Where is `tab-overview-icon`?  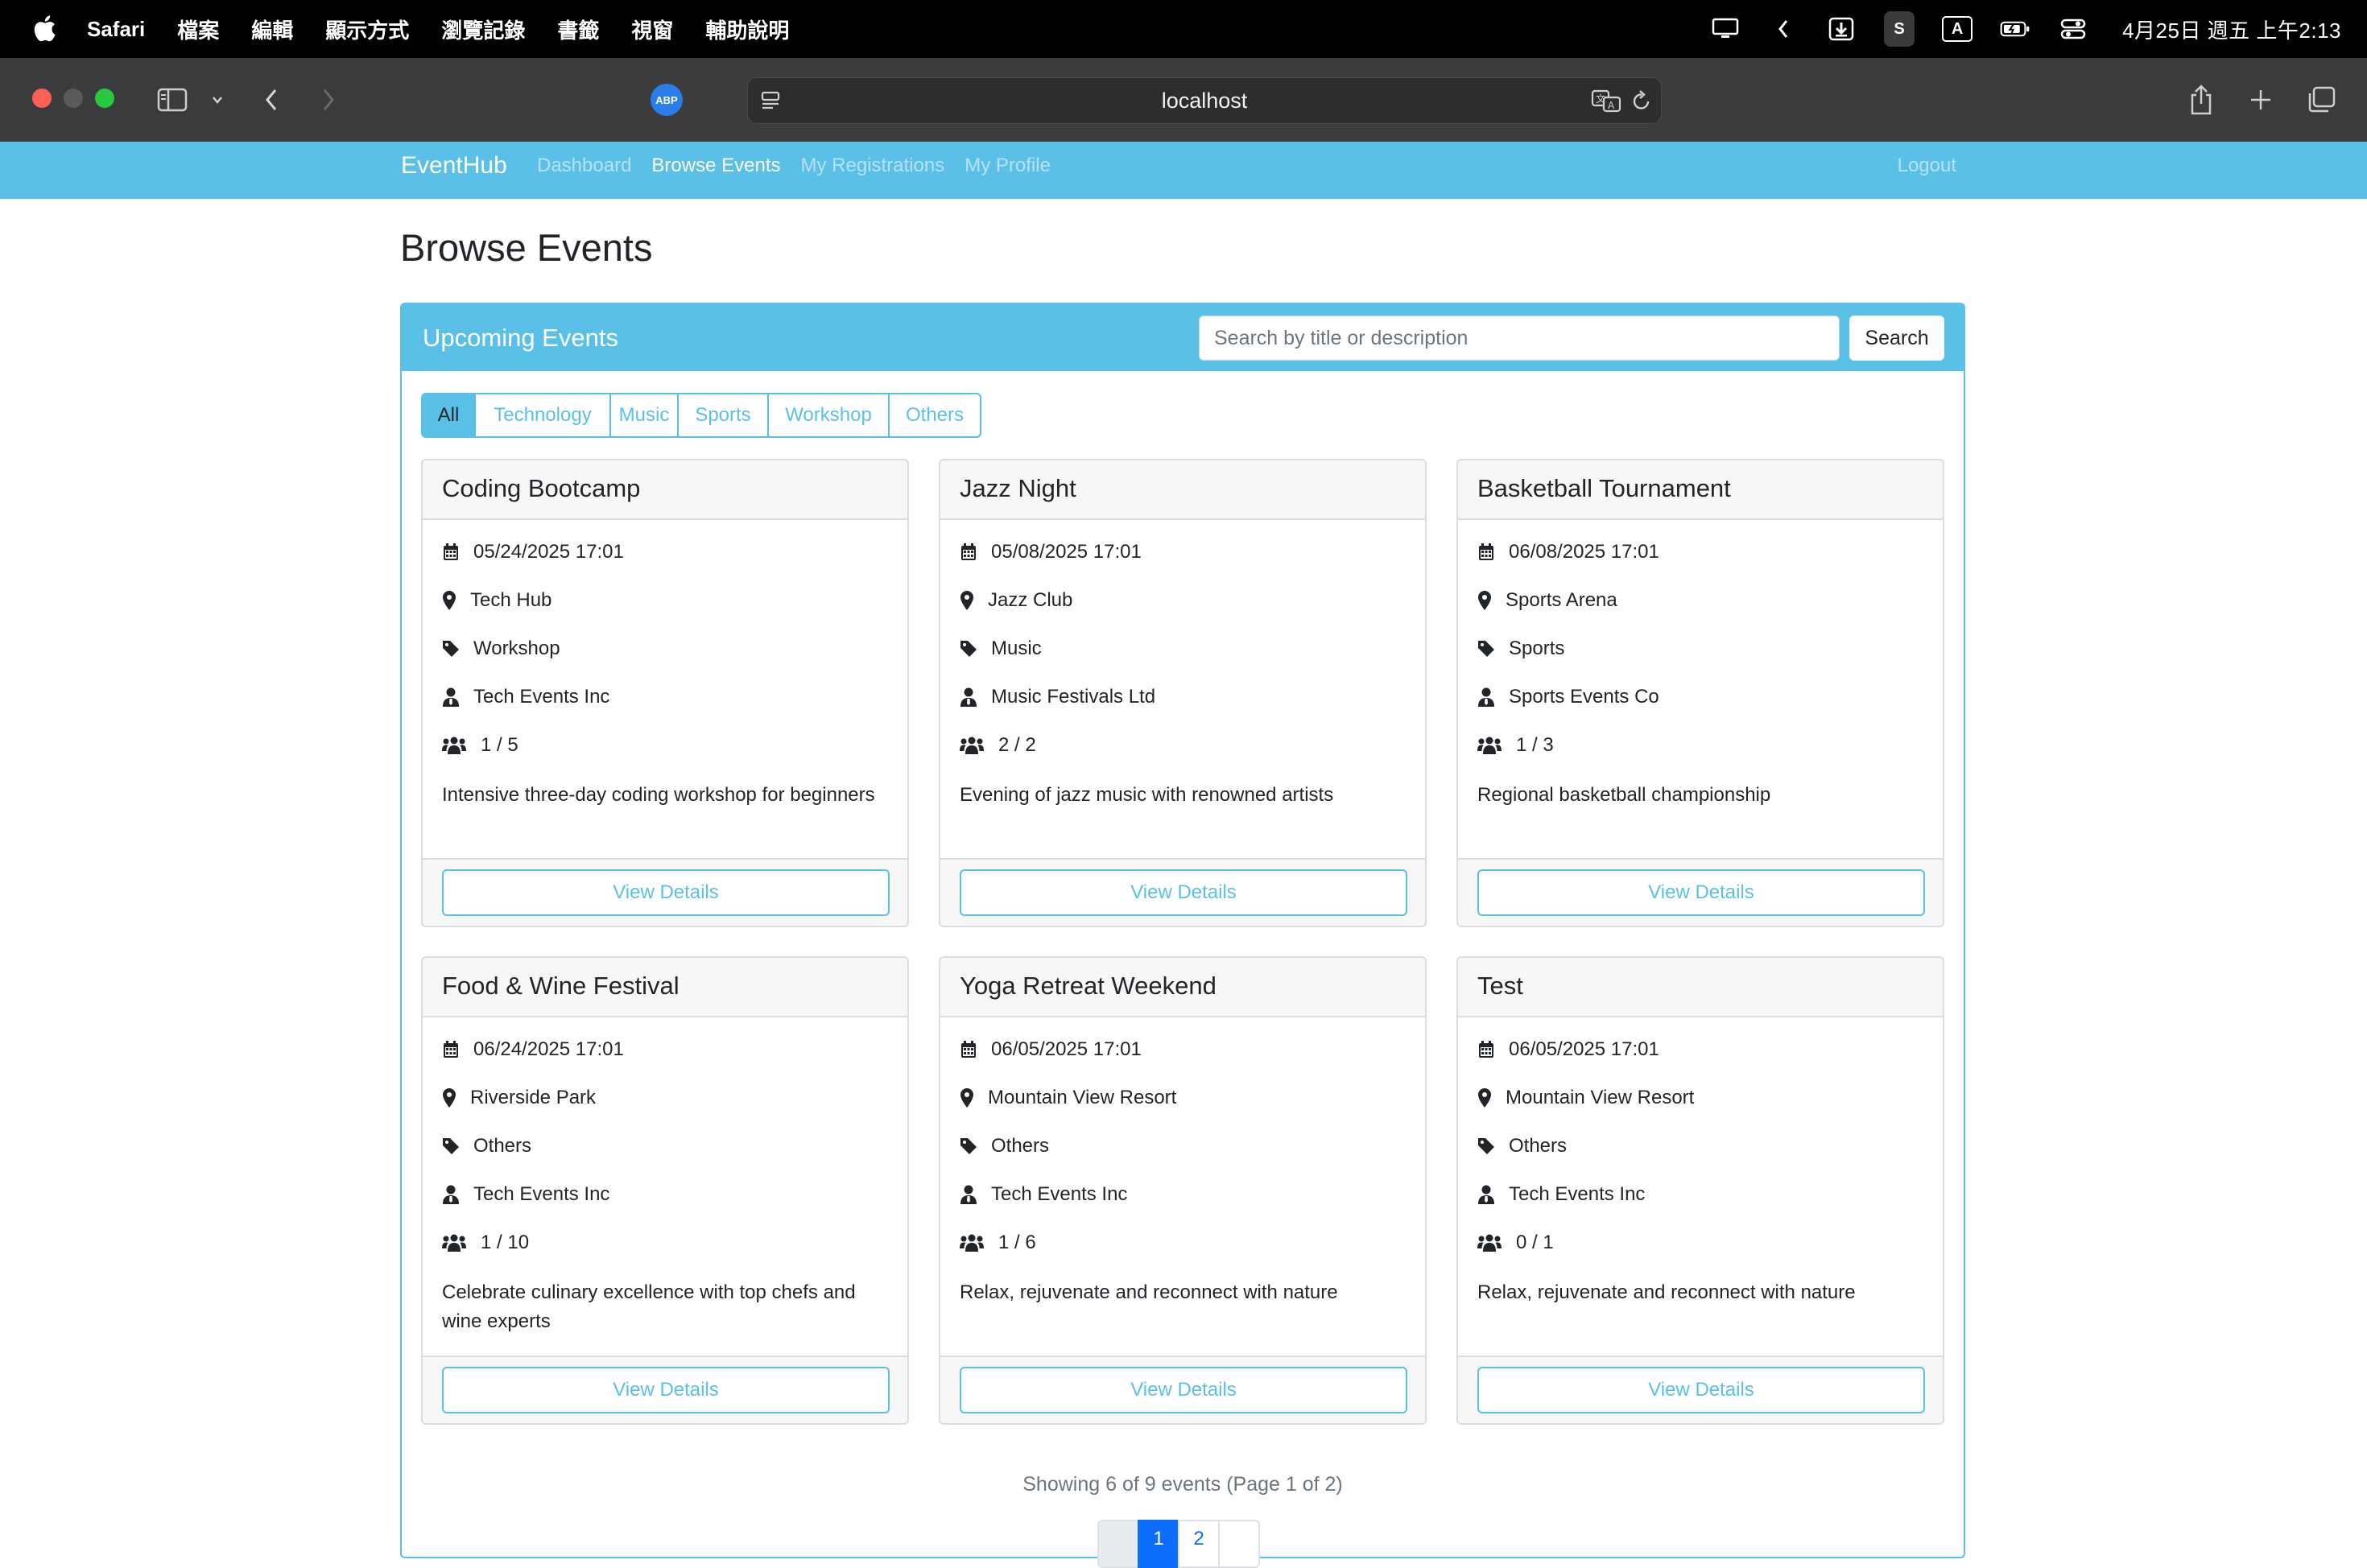 tab-overview-icon is located at coordinates (2321, 100).